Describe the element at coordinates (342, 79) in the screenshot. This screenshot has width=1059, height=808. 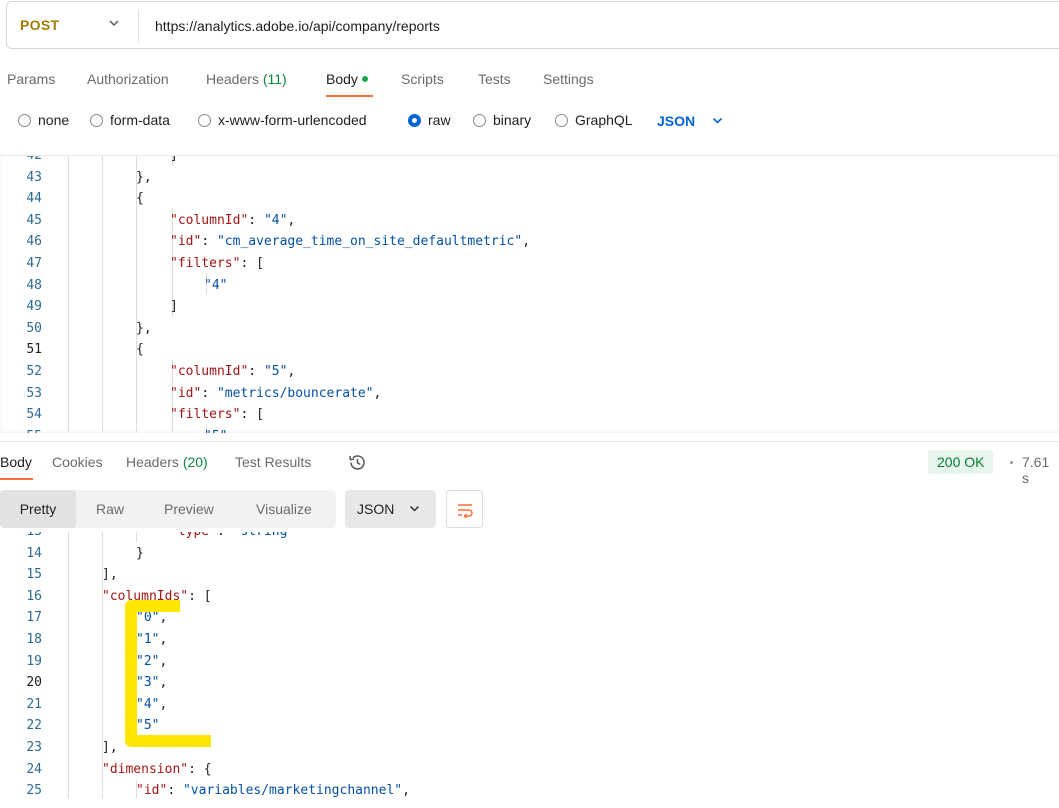
I see `tab-label: Body` at that location.